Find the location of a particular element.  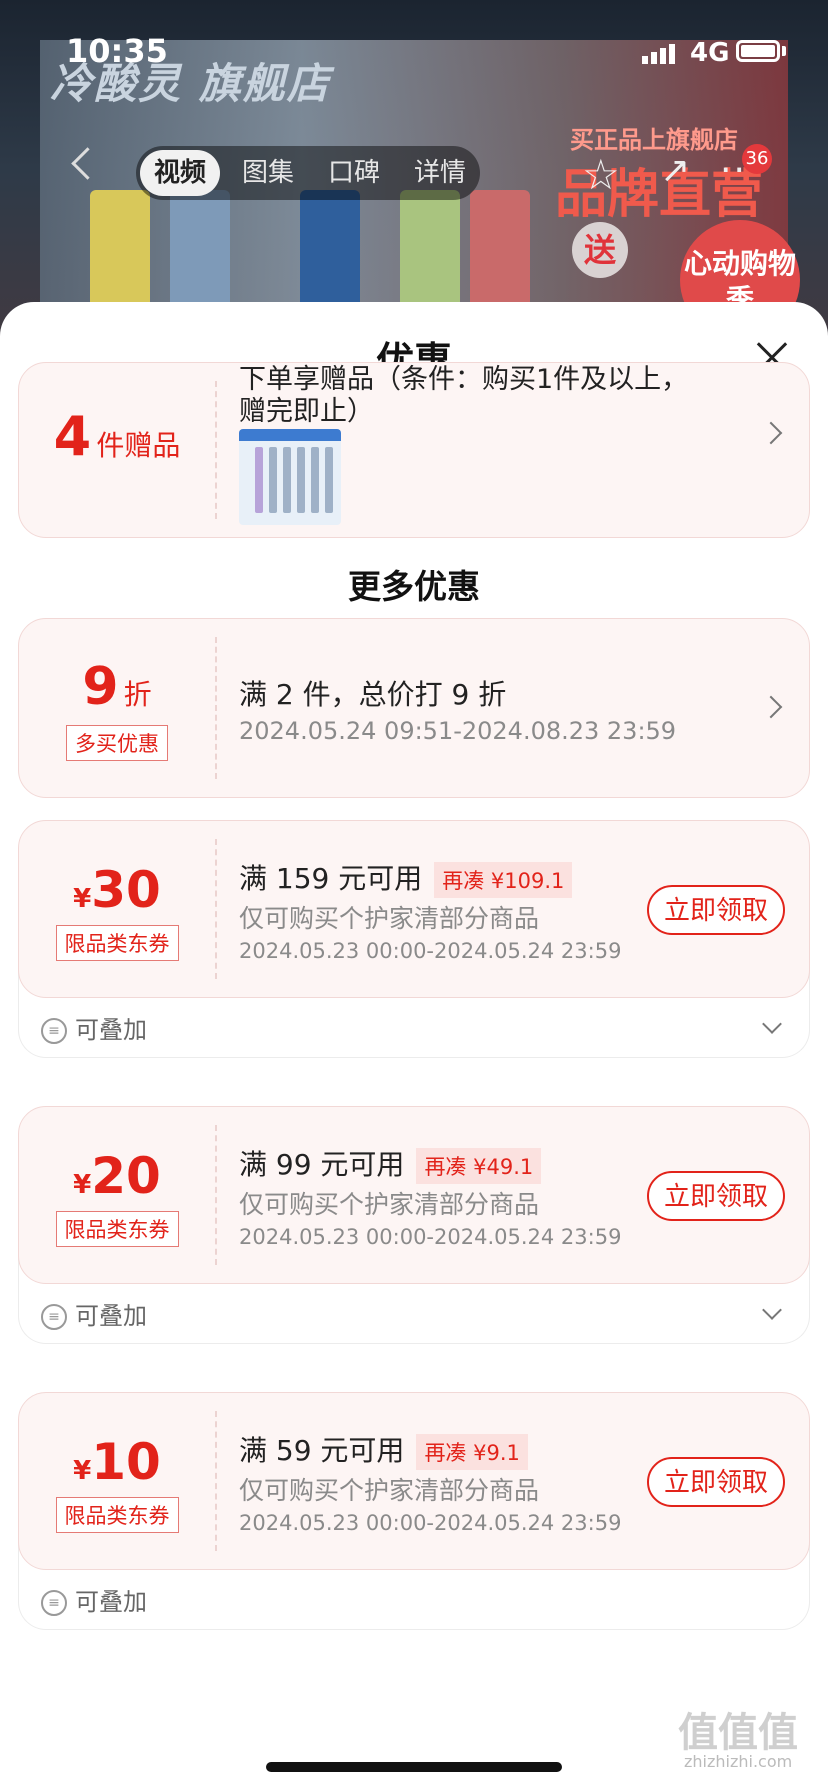

coupon-condition: 满 59 元可用 is located at coordinates (322, 1450).